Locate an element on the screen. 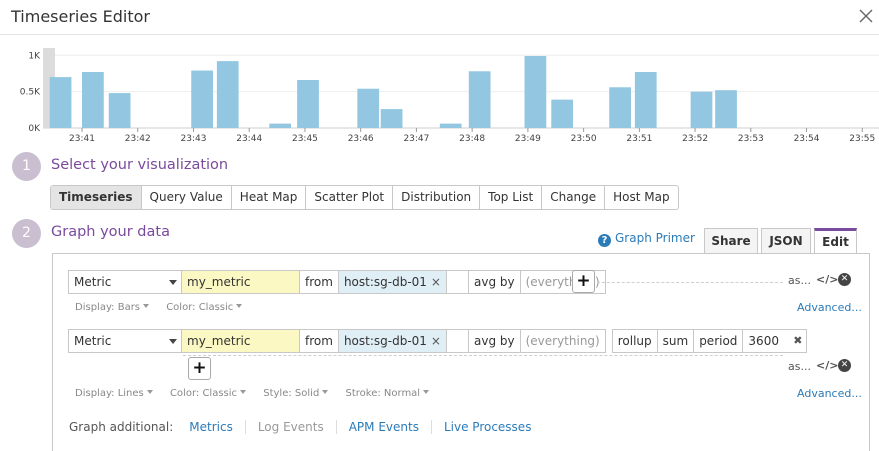 The height and width of the screenshot is (451, 879). x-tick-label: 23:52 is located at coordinates (695, 139).